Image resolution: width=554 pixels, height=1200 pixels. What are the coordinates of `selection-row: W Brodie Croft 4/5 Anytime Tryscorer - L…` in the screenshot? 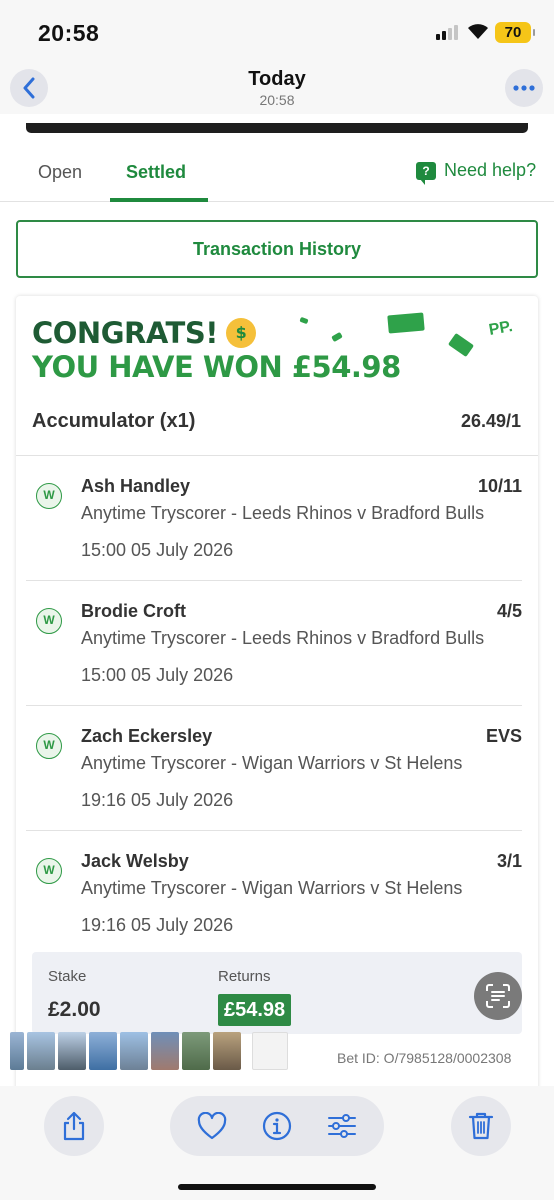 It's located at (274, 643).